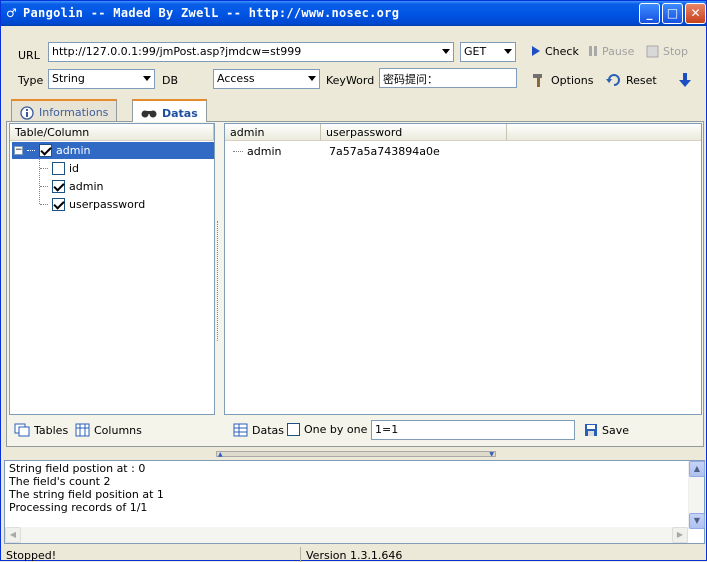 This screenshot has height=562, width=707. What do you see at coordinates (86, 186) in the screenshot?
I see `tree-item-column-label: admin` at bounding box center [86, 186].